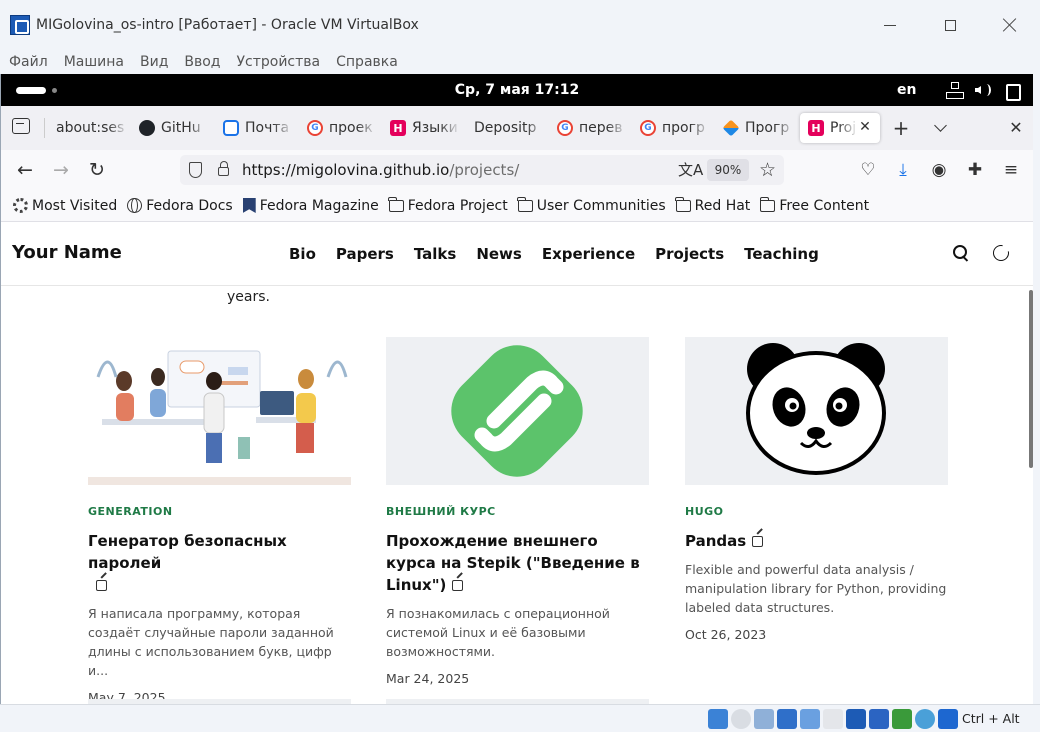  What do you see at coordinates (195, 170) in the screenshot?
I see `tracking-protection-icon` at bounding box center [195, 170].